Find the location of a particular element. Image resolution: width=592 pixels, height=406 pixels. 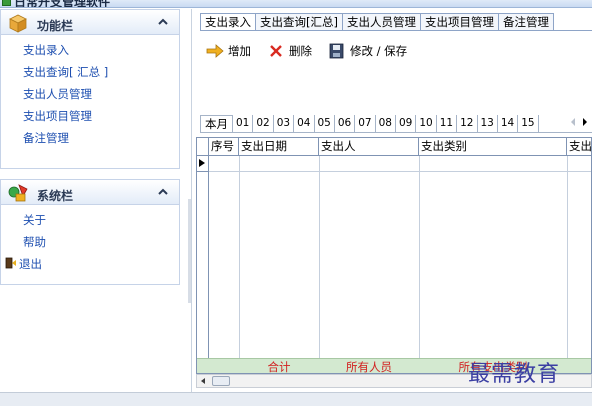

function-group-header: 功能栏 is located at coordinates (90, 22).